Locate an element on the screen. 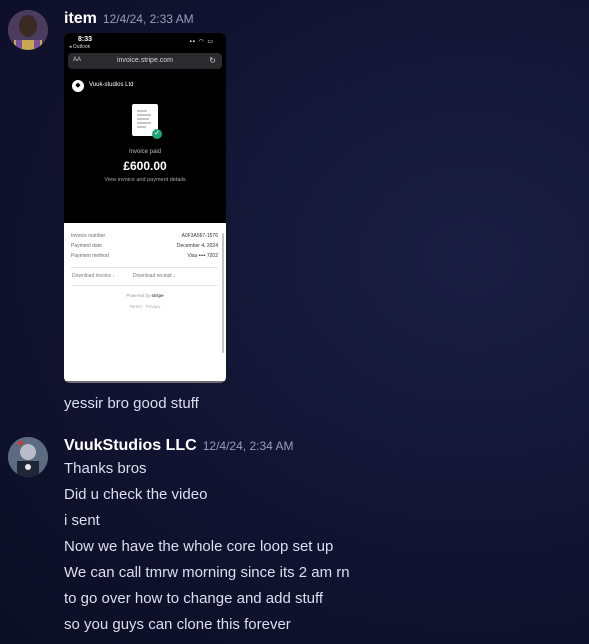 This screenshot has width=589, height=644. timestamp: 12/4/24, 2:34 AM is located at coordinates (248, 446).